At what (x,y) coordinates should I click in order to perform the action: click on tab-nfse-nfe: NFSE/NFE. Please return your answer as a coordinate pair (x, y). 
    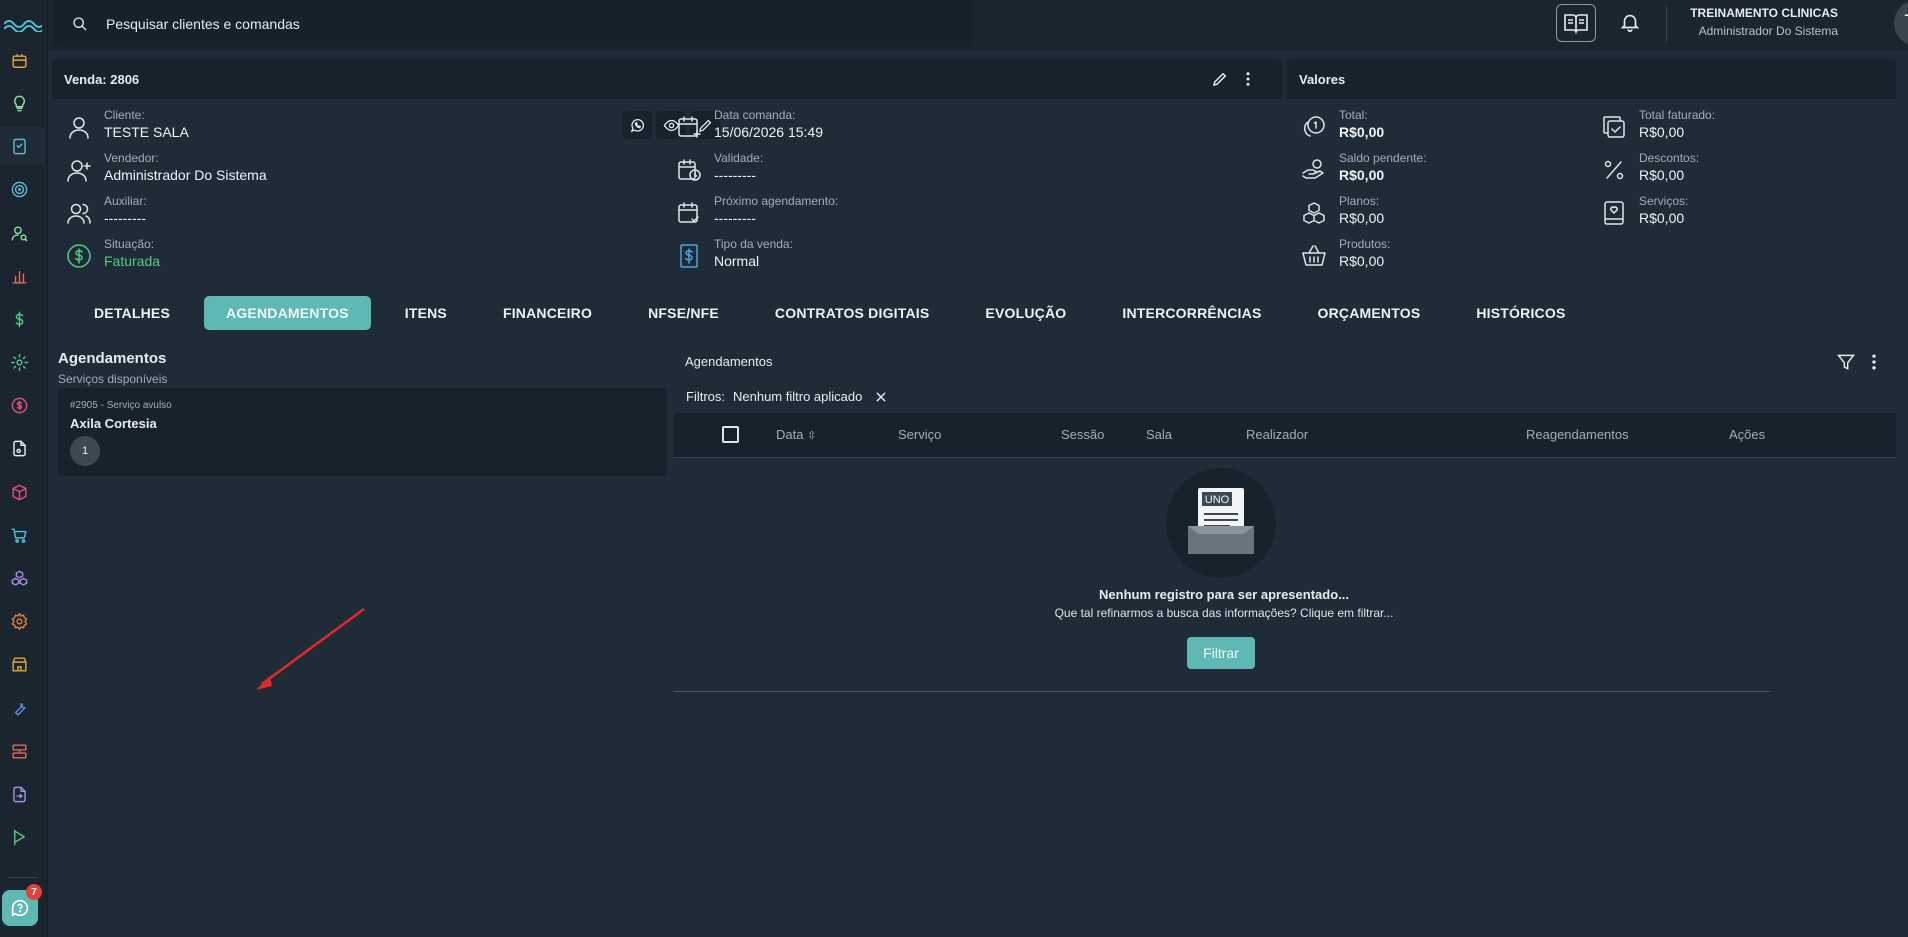
    Looking at the image, I should click on (683, 313).